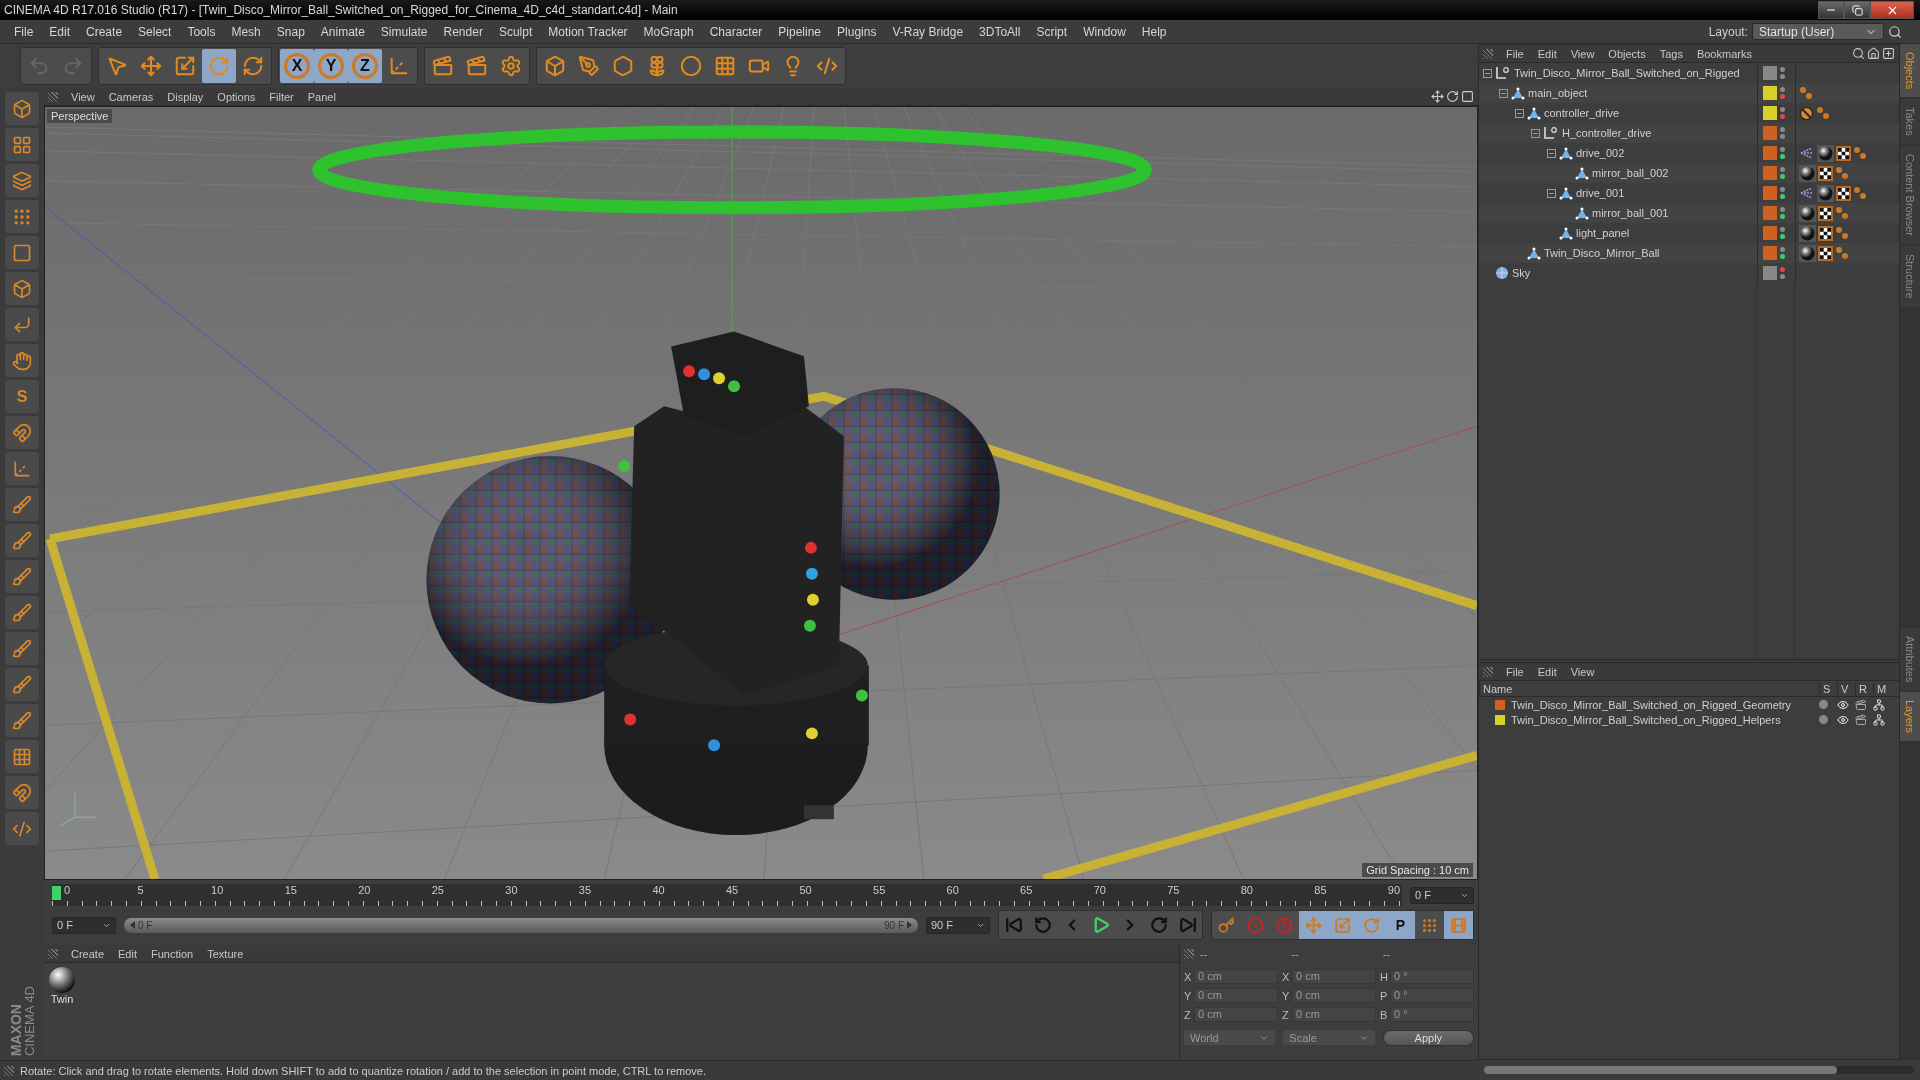  What do you see at coordinates (1104, 31) in the screenshot?
I see `menu-item: Window` at bounding box center [1104, 31].